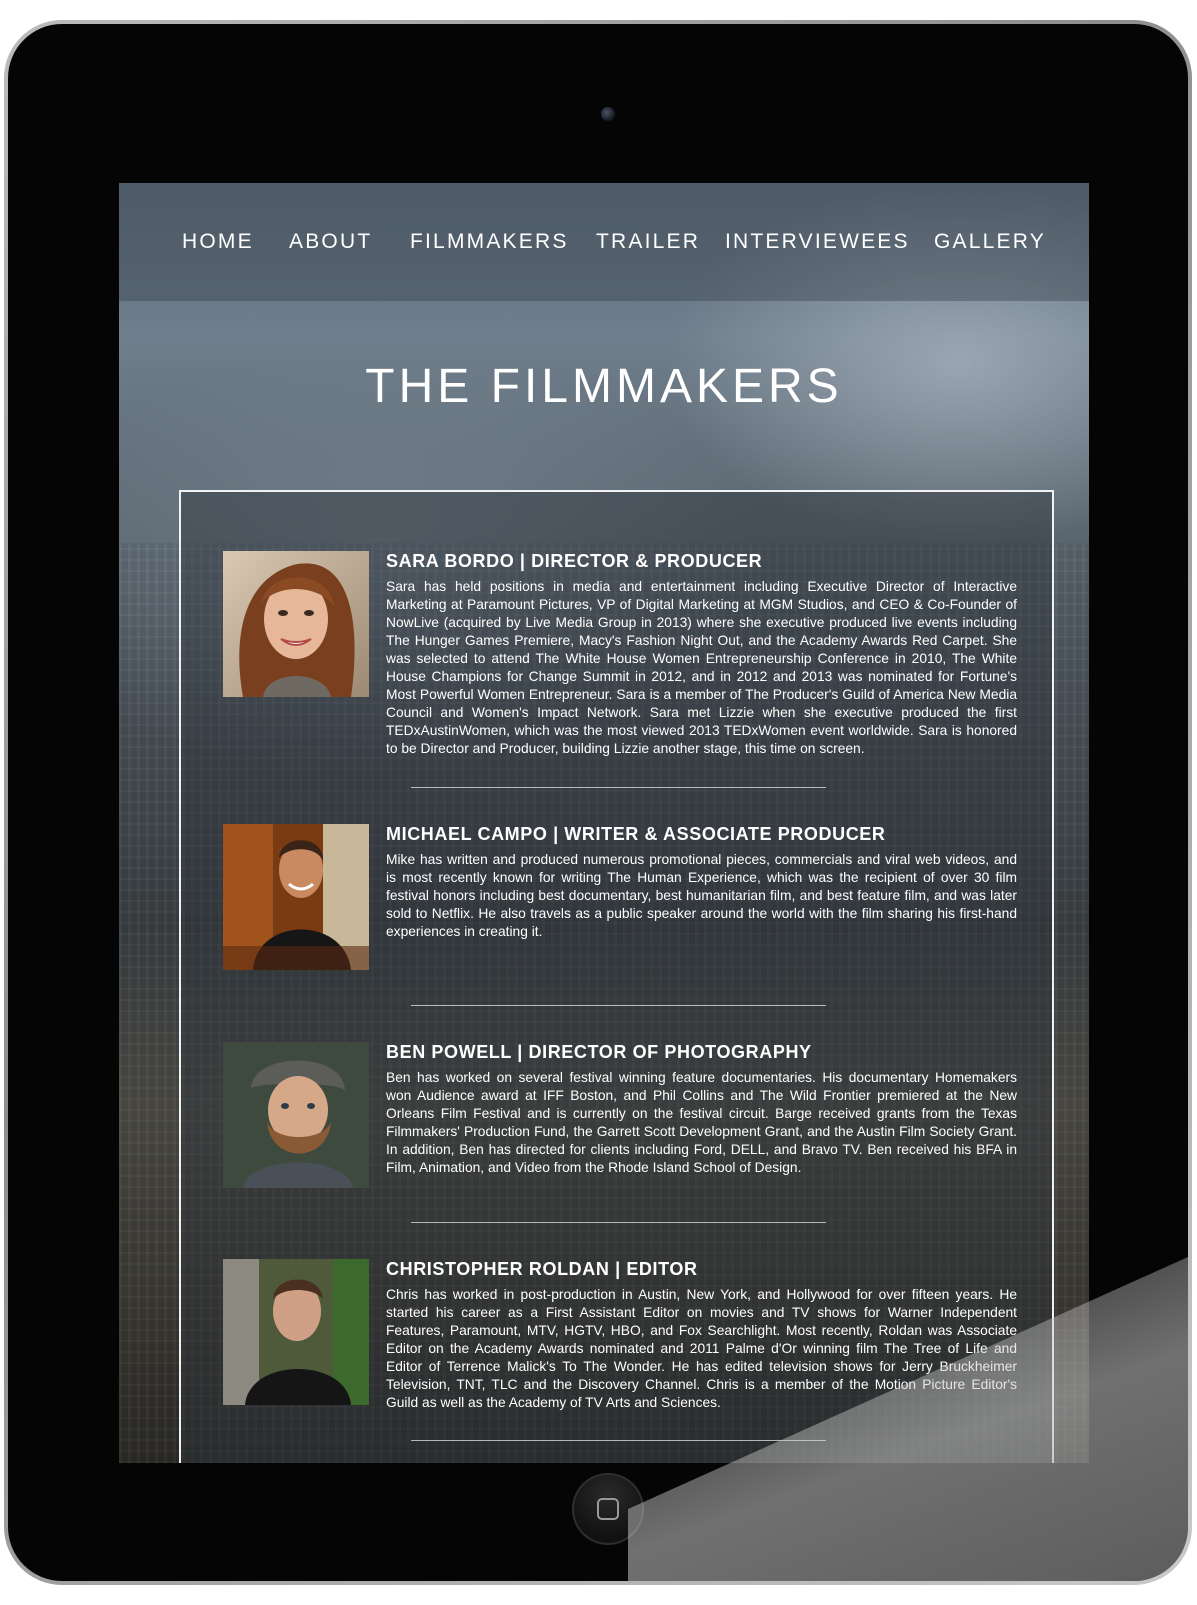 The width and height of the screenshot is (1197, 1605). Describe the element at coordinates (604, 386) in the screenshot. I see `page-title: THE FILMMAKERS` at that location.